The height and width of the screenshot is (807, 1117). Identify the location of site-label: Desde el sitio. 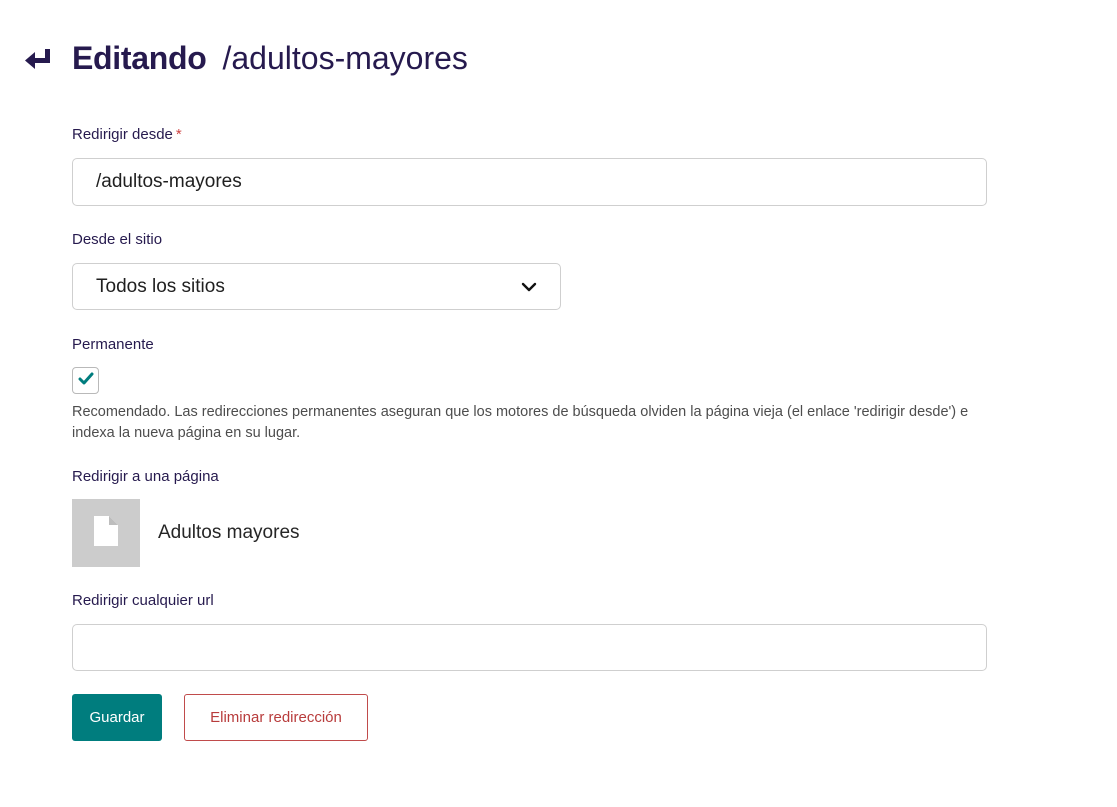
(117, 239).